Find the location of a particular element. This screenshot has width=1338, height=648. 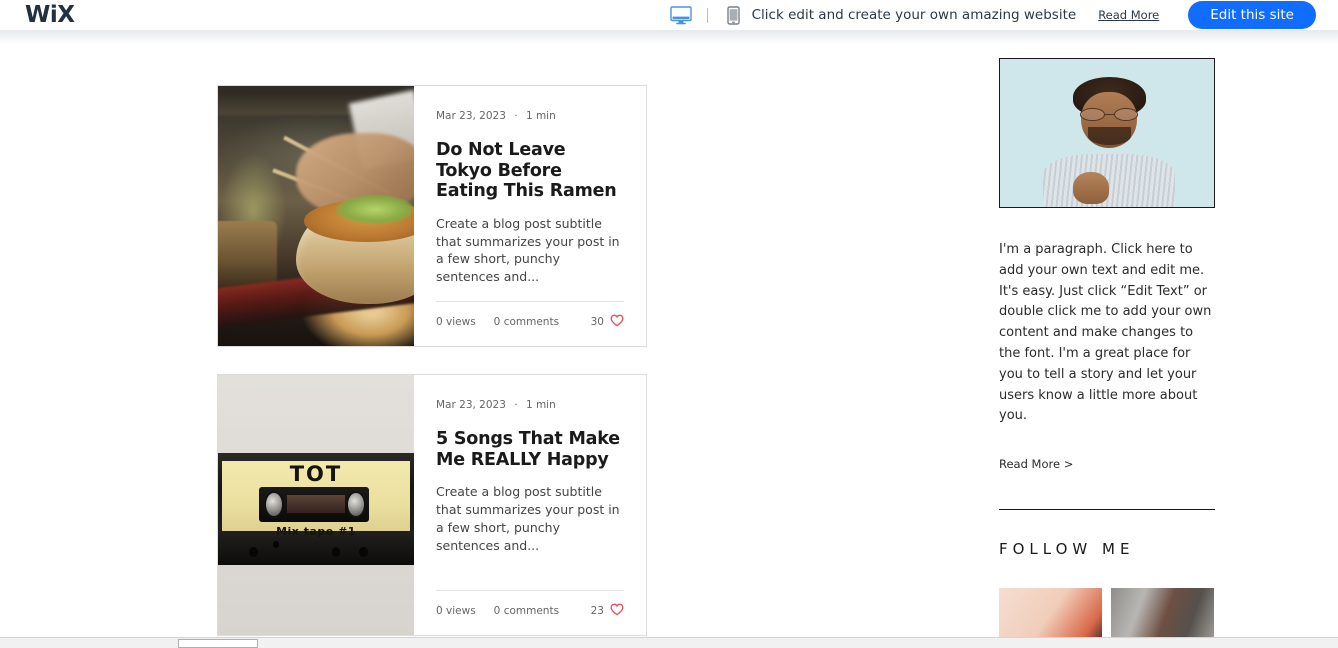

horizontal-scrollbar is located at coordinates (669, 642).